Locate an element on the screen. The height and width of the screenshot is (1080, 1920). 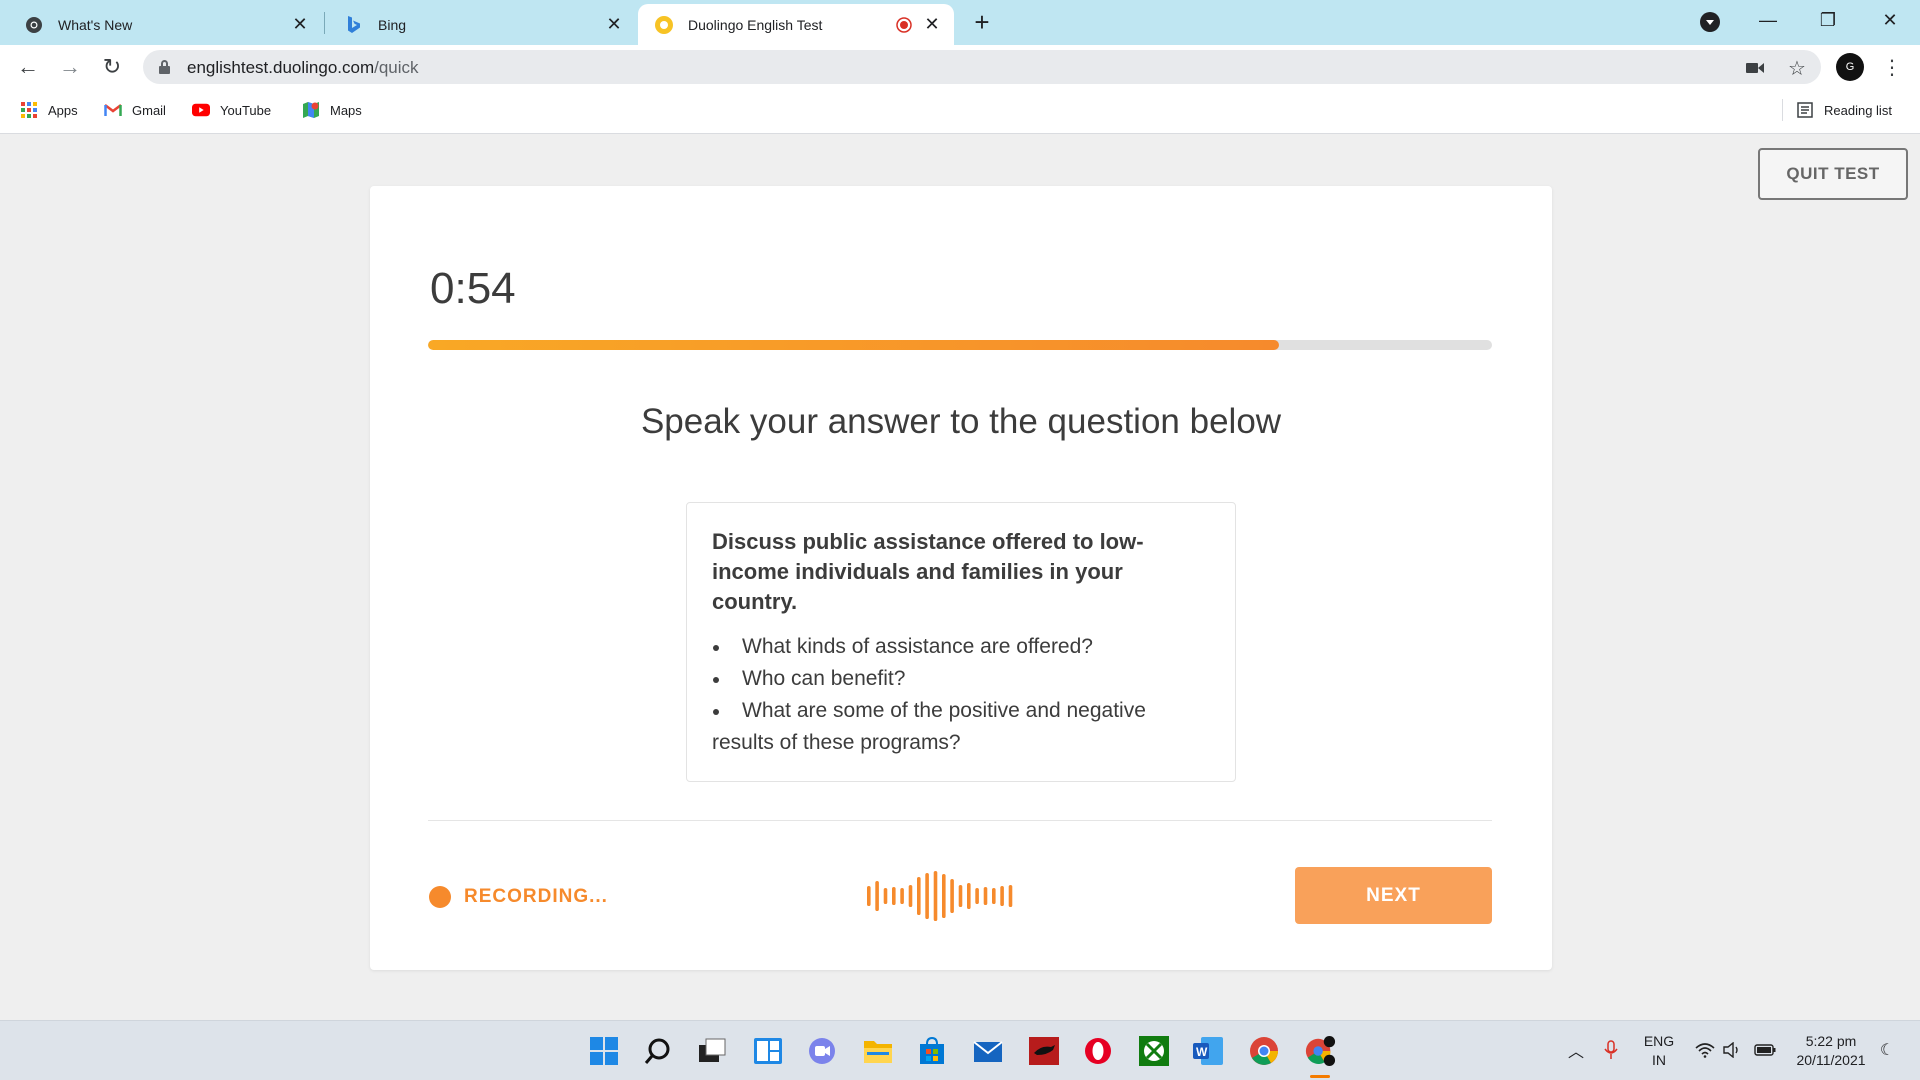
chrome-profile-active-icon is located at coordinates (1320, 1051).